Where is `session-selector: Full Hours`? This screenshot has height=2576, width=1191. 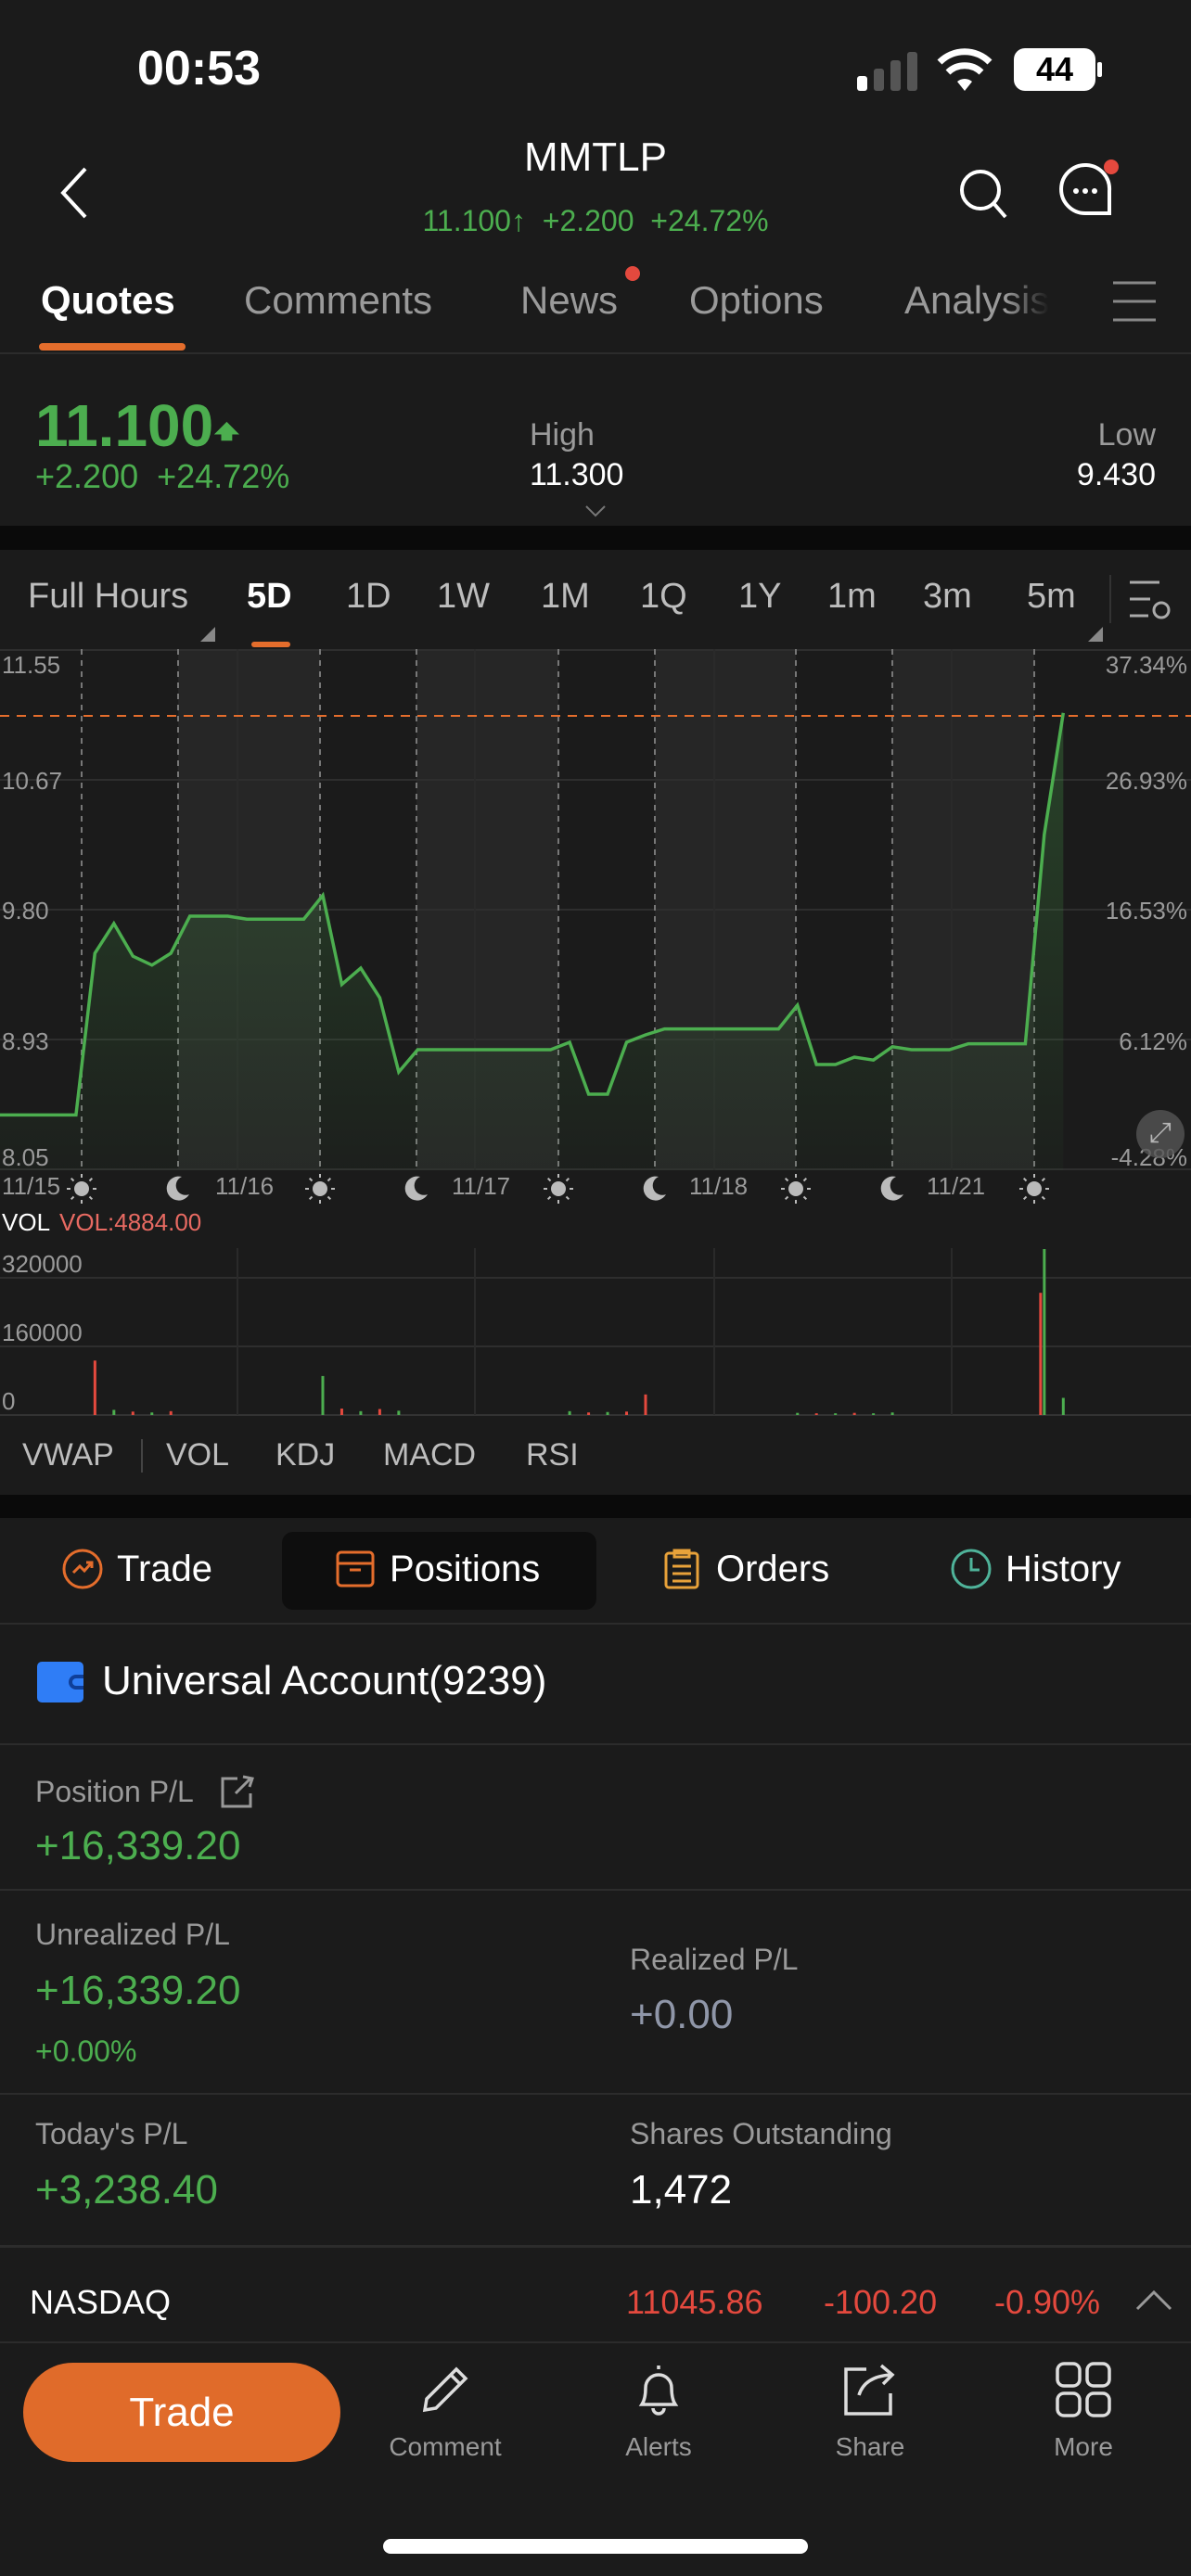 session-selector: Full Hours is located at coordinates (108, 597).